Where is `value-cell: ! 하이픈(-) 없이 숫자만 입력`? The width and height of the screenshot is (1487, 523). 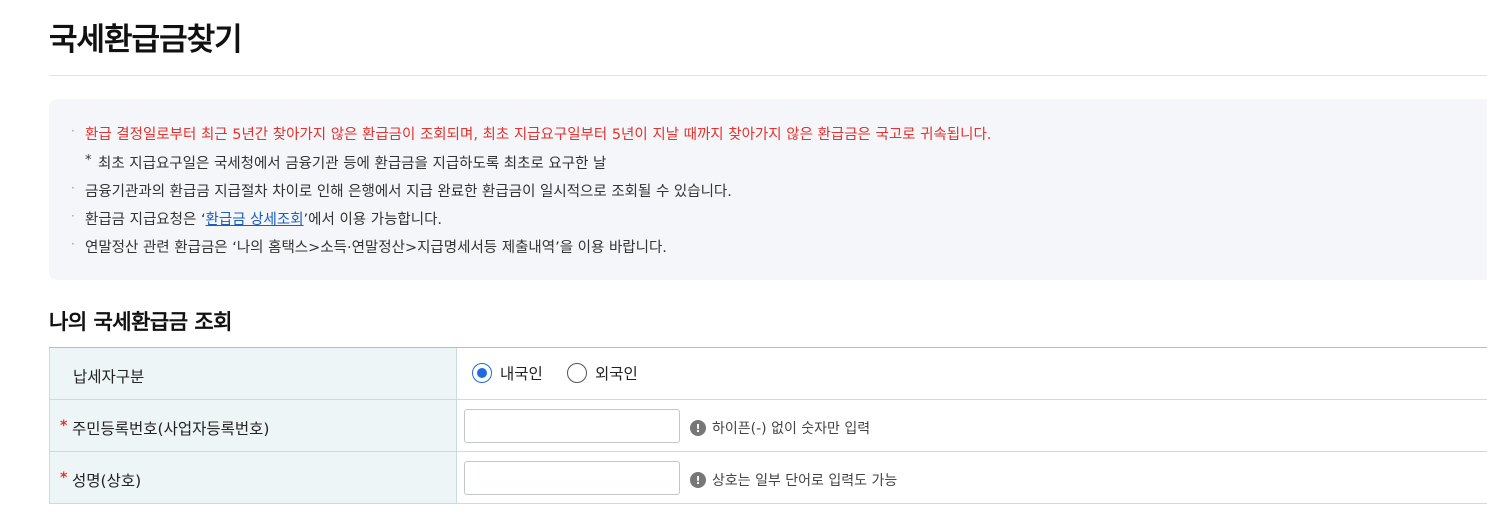 value-cell: ! 하이픈(-) 없이 숫자만 입력 is located at coordinates (972, 425).